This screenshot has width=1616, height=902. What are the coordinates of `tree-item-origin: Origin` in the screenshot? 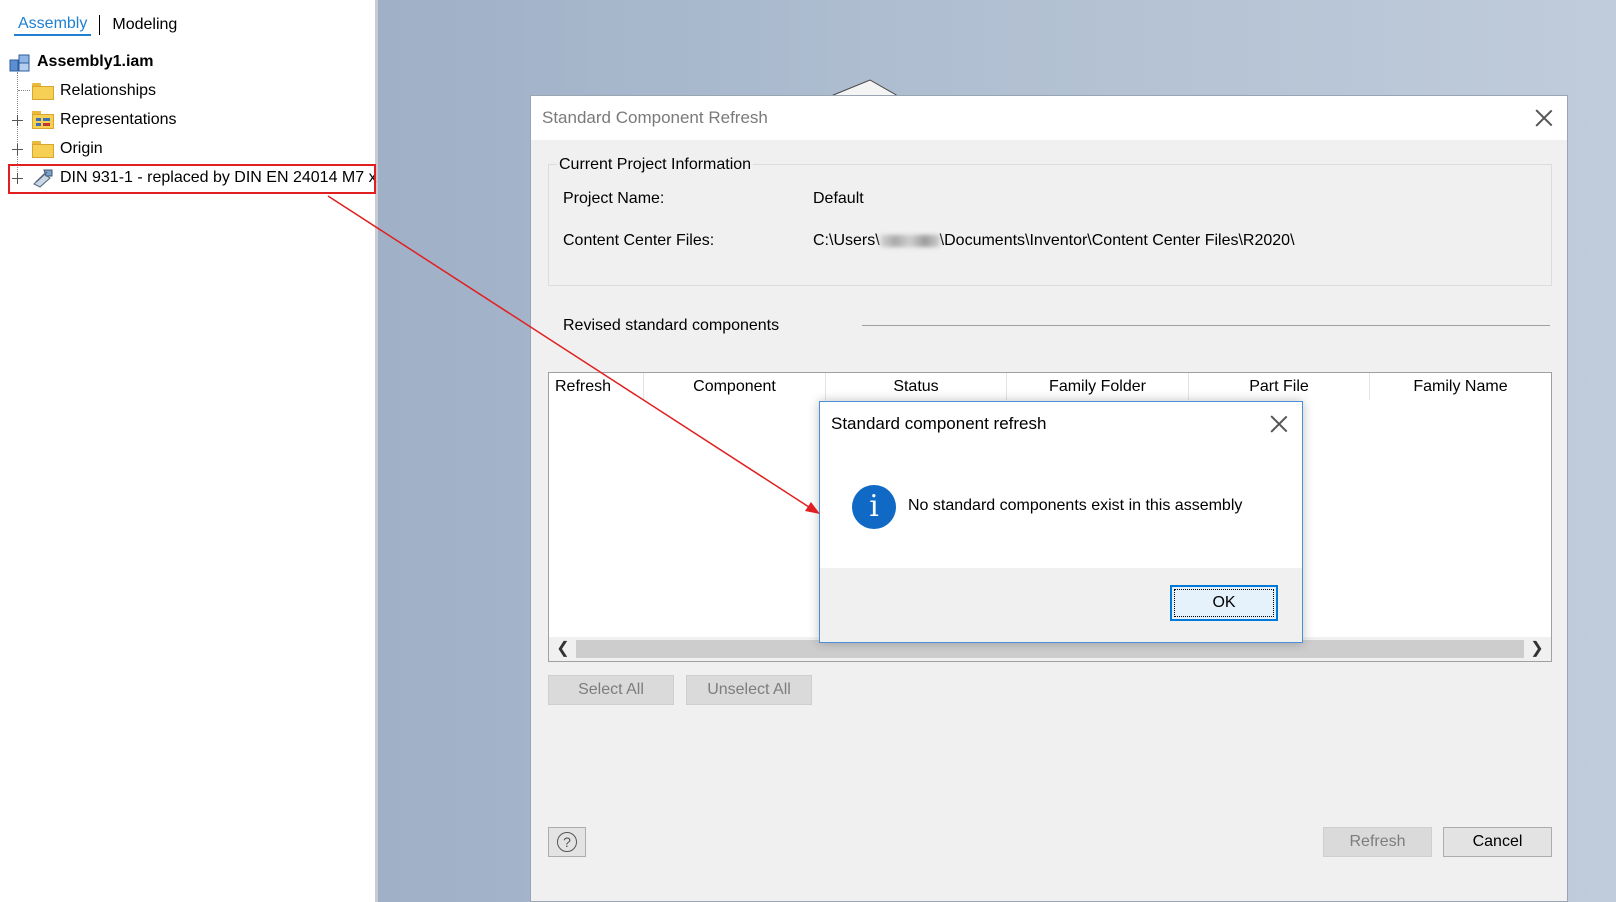 It's located at (67, 149).